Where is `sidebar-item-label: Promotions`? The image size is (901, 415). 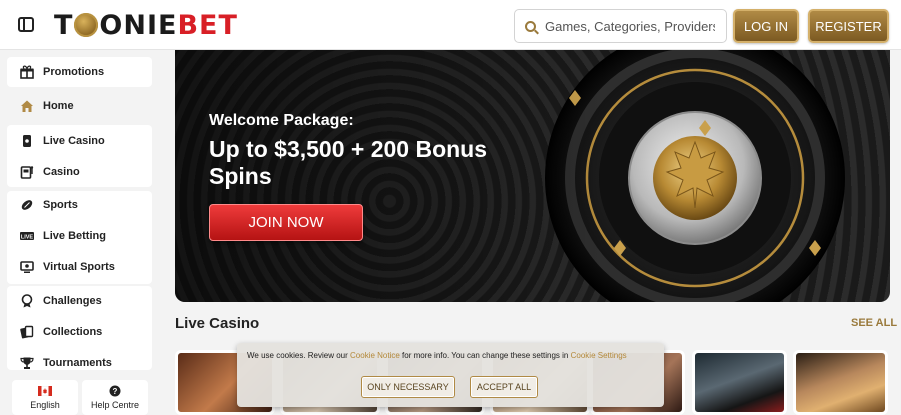
sidebar-item-label: Promotions is located at coordinates (74, 72).